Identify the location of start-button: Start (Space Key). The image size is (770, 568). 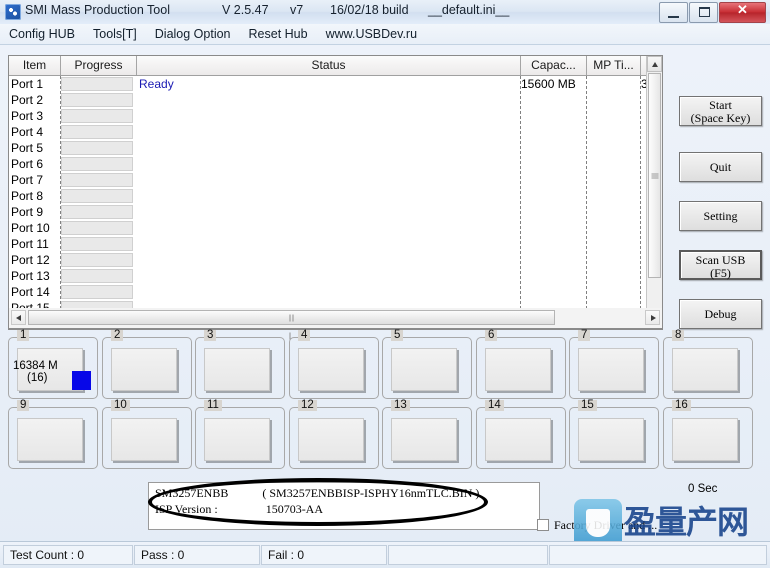
(720, 111).